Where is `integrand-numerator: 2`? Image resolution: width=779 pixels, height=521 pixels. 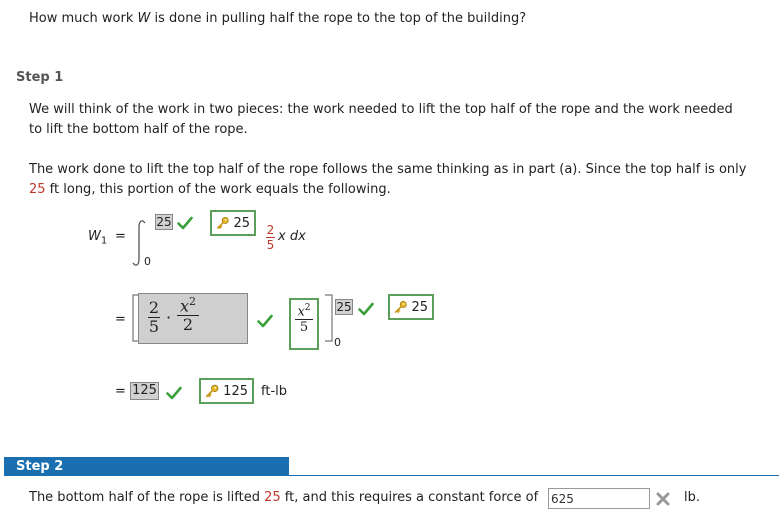
integrand-numerator: 2 is located at coordinates (270, 230).